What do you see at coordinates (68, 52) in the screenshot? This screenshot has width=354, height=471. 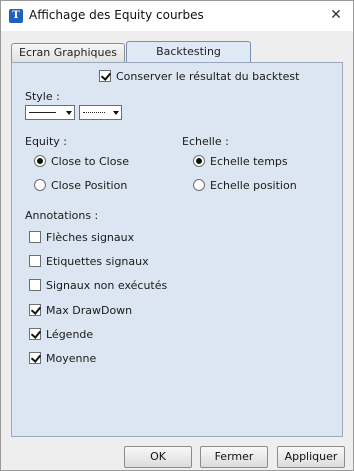 I see `tab-ecran-graphiques: Ecran Graphiques` at bounding box center [68, 52].